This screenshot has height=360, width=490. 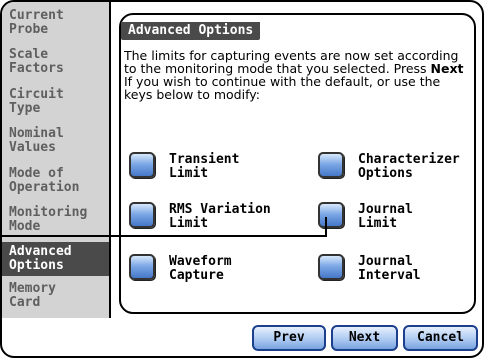 I want to click on sidebar-item-mode-of-operation: Mode of Operation, so click(x=59, y=181).